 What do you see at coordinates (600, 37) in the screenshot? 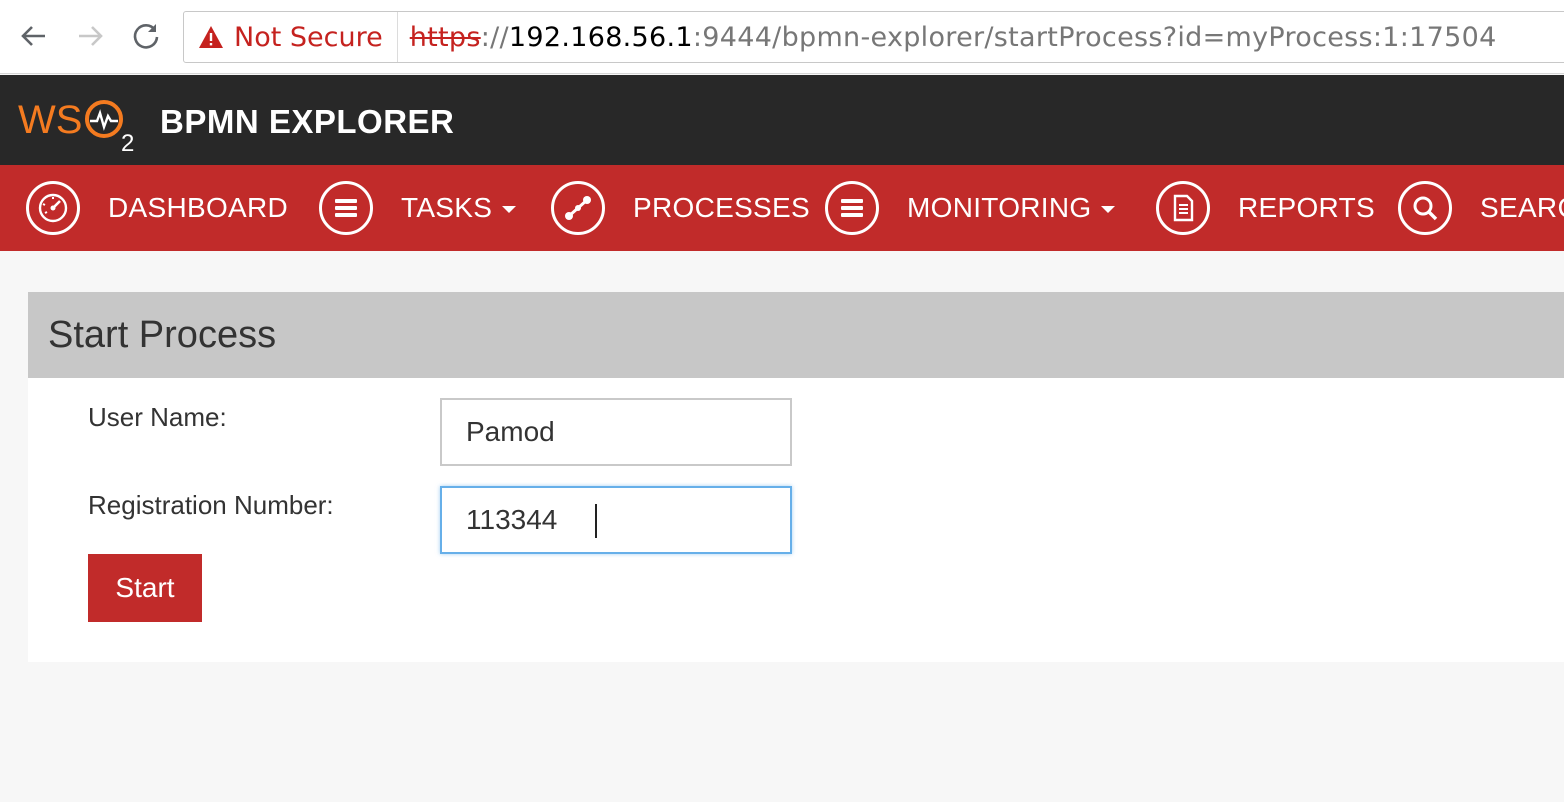
I see `url-host: 192.168.56.1` at bounding box center [600, 37].